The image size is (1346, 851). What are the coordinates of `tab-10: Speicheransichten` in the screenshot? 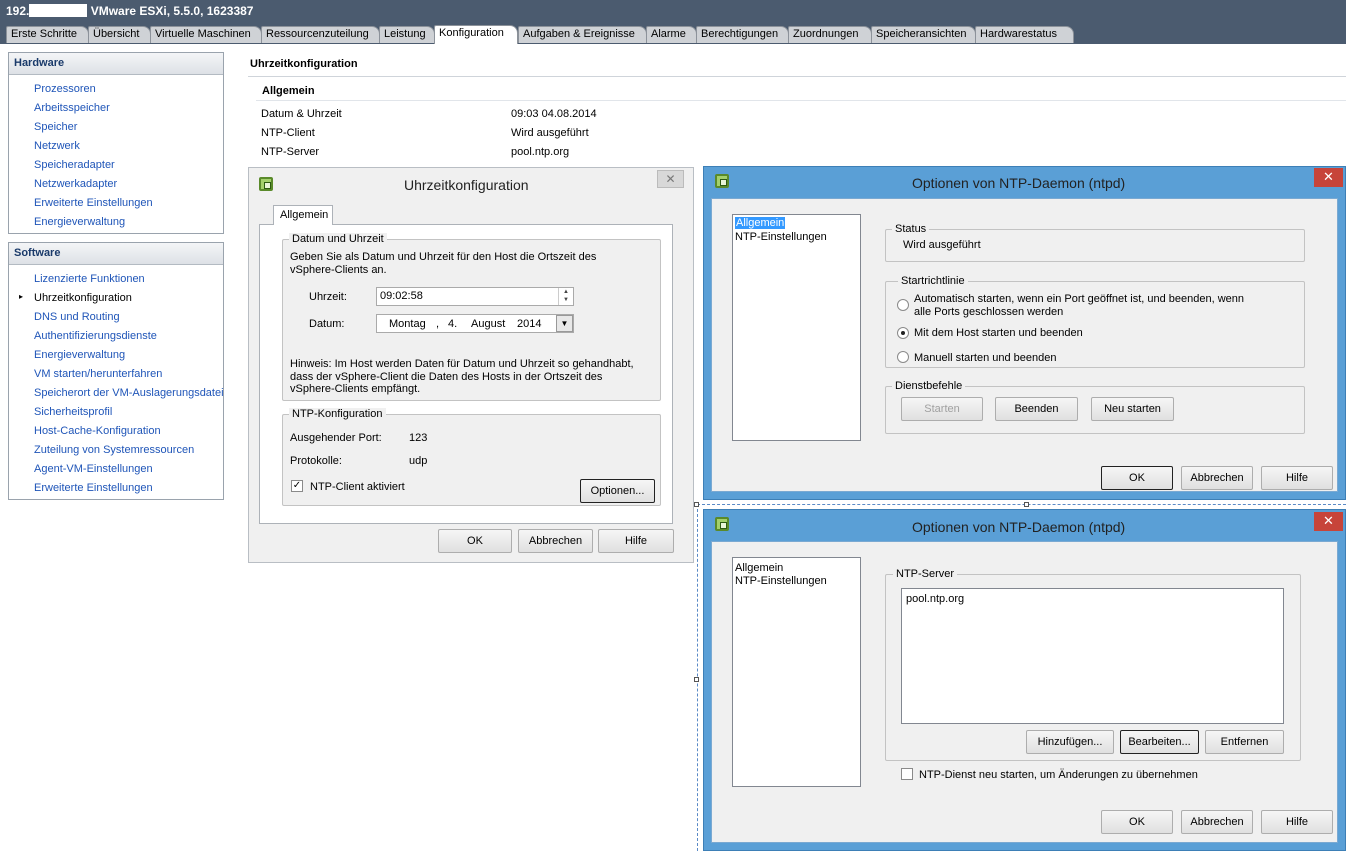 It's located at (923, 34).